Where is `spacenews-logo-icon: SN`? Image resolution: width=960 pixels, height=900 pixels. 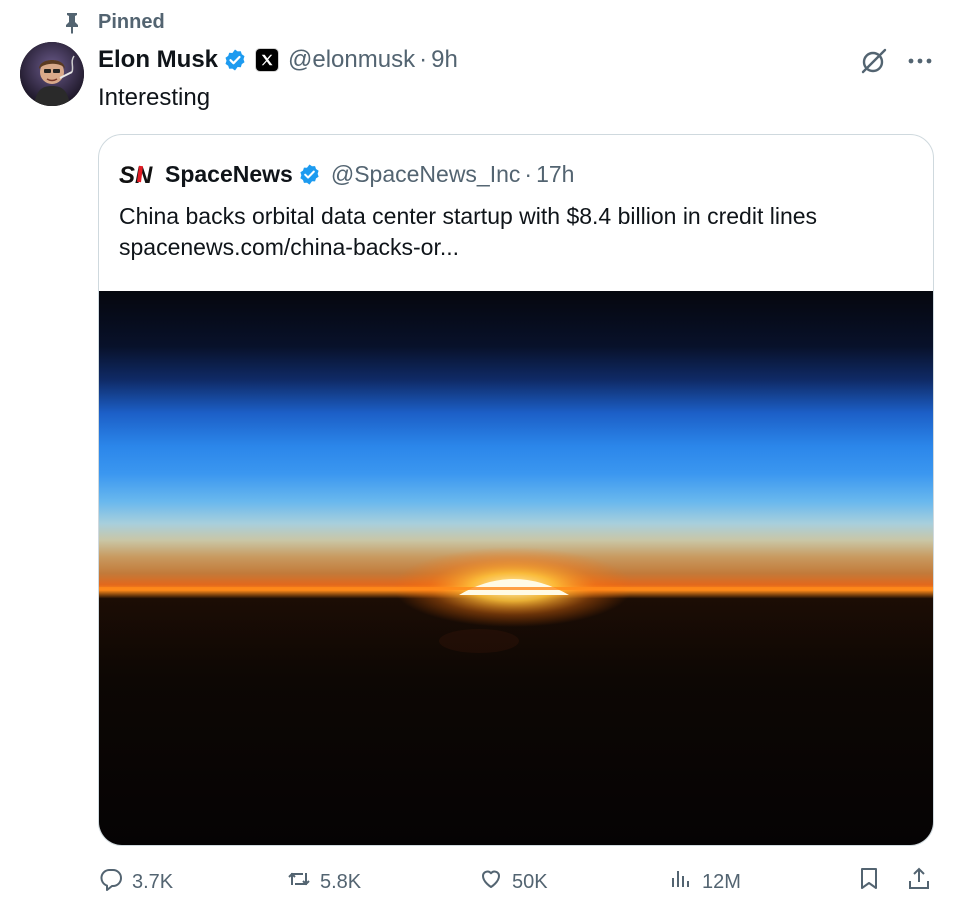 spacenews-logo-icon: SN is located at coordinates (139, 175).